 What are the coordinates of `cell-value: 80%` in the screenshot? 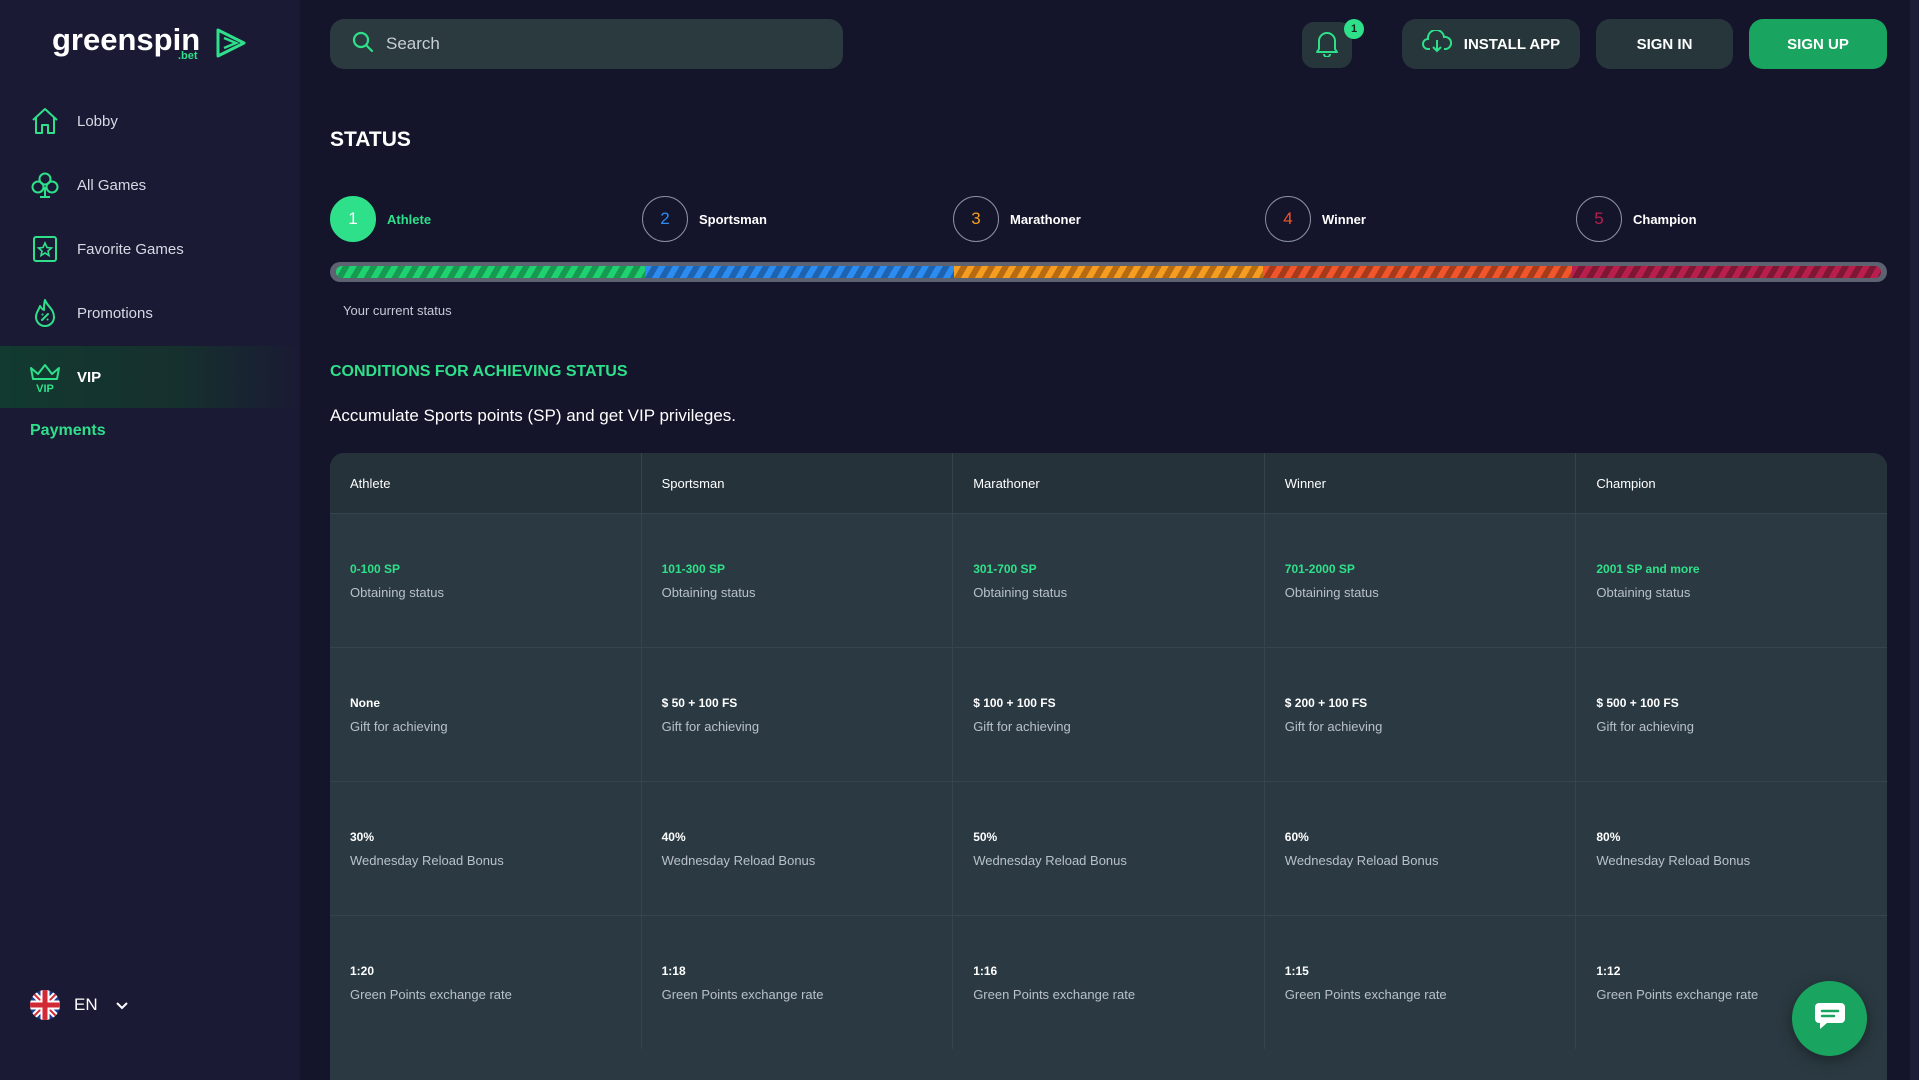 It's located at (1608, 836).